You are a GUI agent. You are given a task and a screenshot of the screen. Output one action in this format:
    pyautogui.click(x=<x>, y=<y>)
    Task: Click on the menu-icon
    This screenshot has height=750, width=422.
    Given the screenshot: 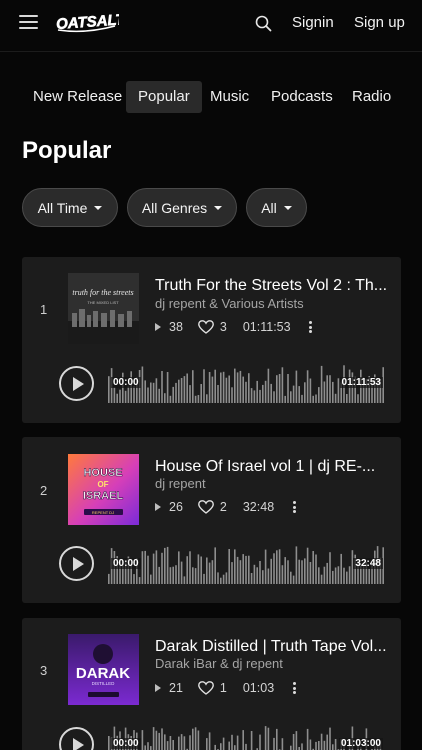 What is the action you would take?
    pyautogui.click(x=29, y=23)
    